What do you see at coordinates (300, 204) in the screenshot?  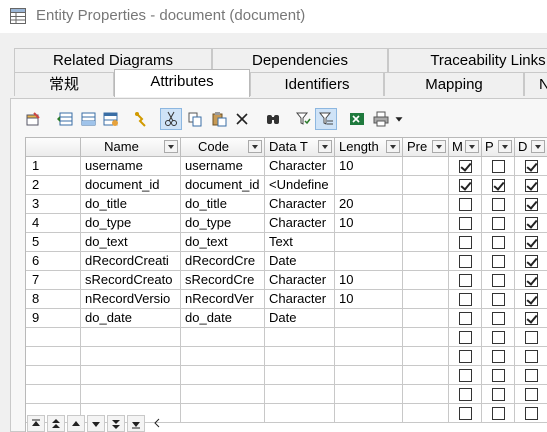 I see `data-type-cell: Character` at bounding box center [300, 204].